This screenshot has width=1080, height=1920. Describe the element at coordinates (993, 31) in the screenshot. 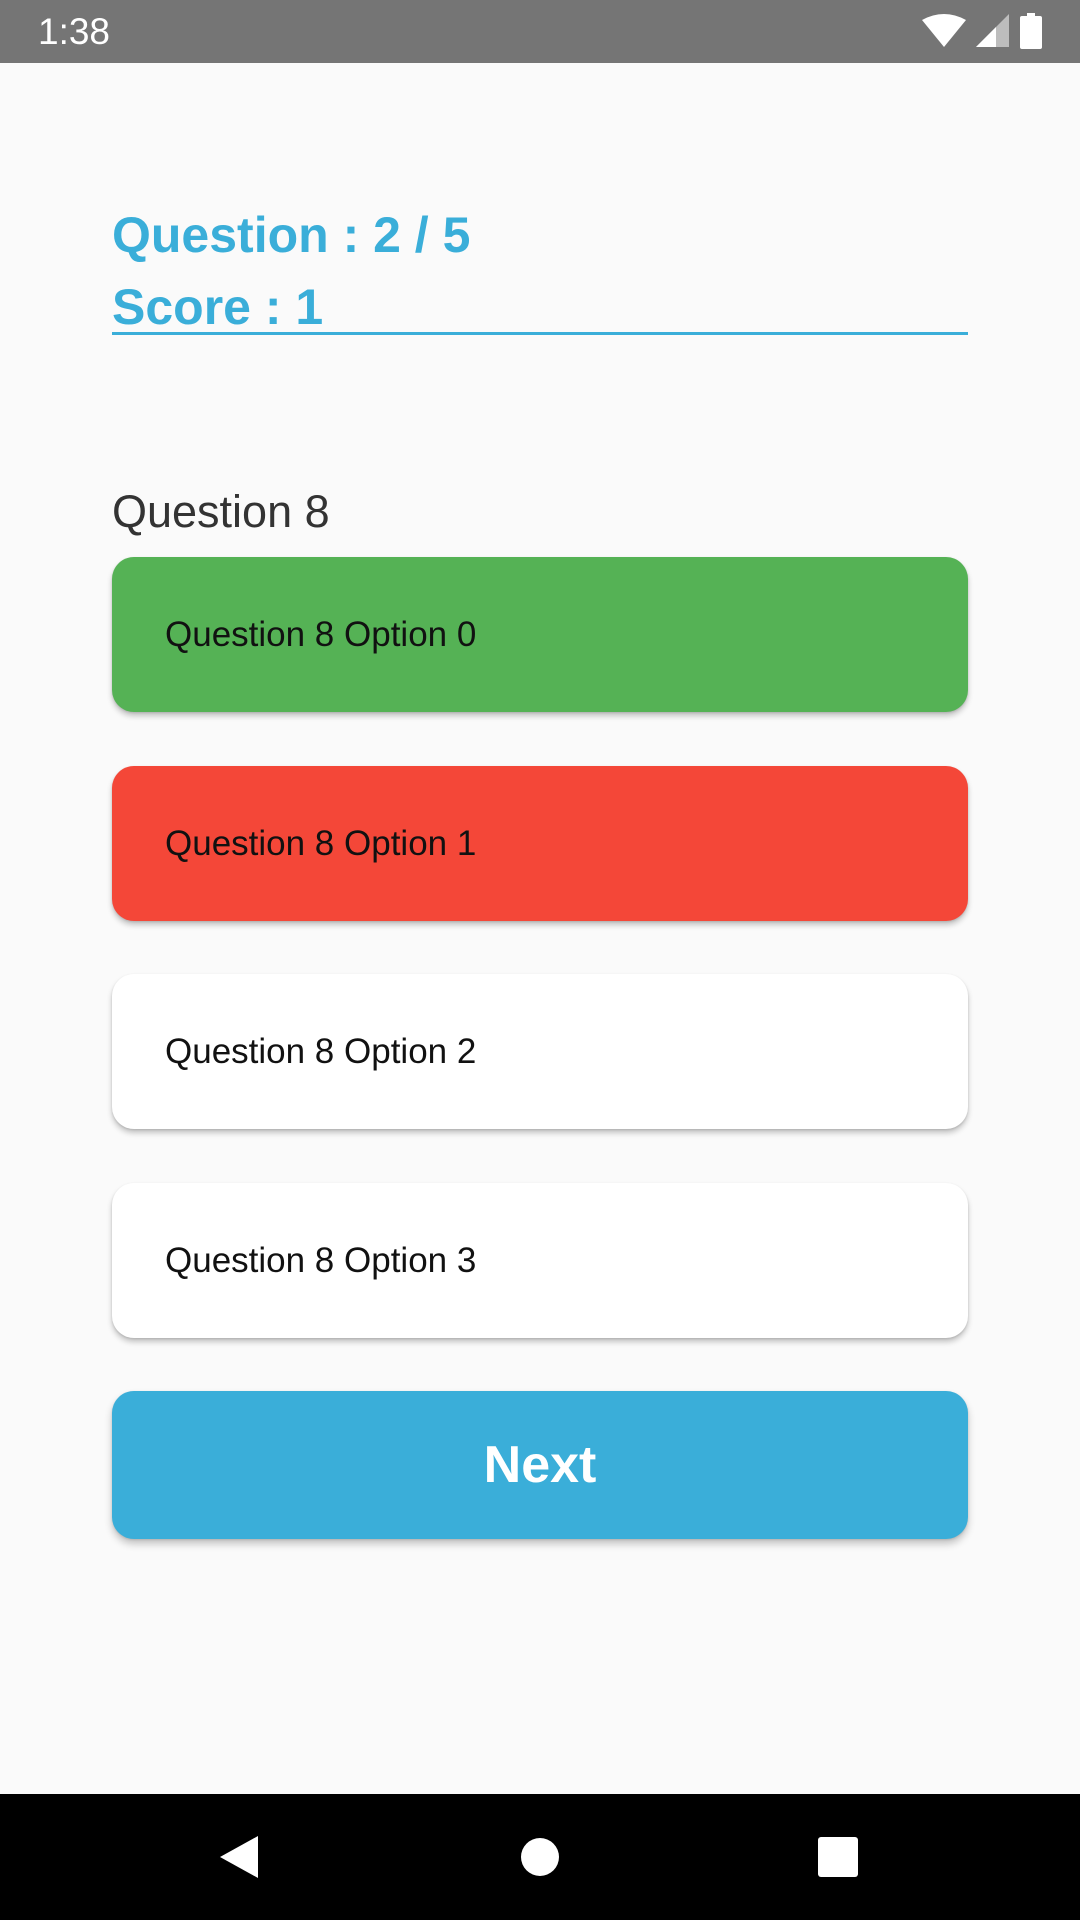

I see `signal-icon` at that location.